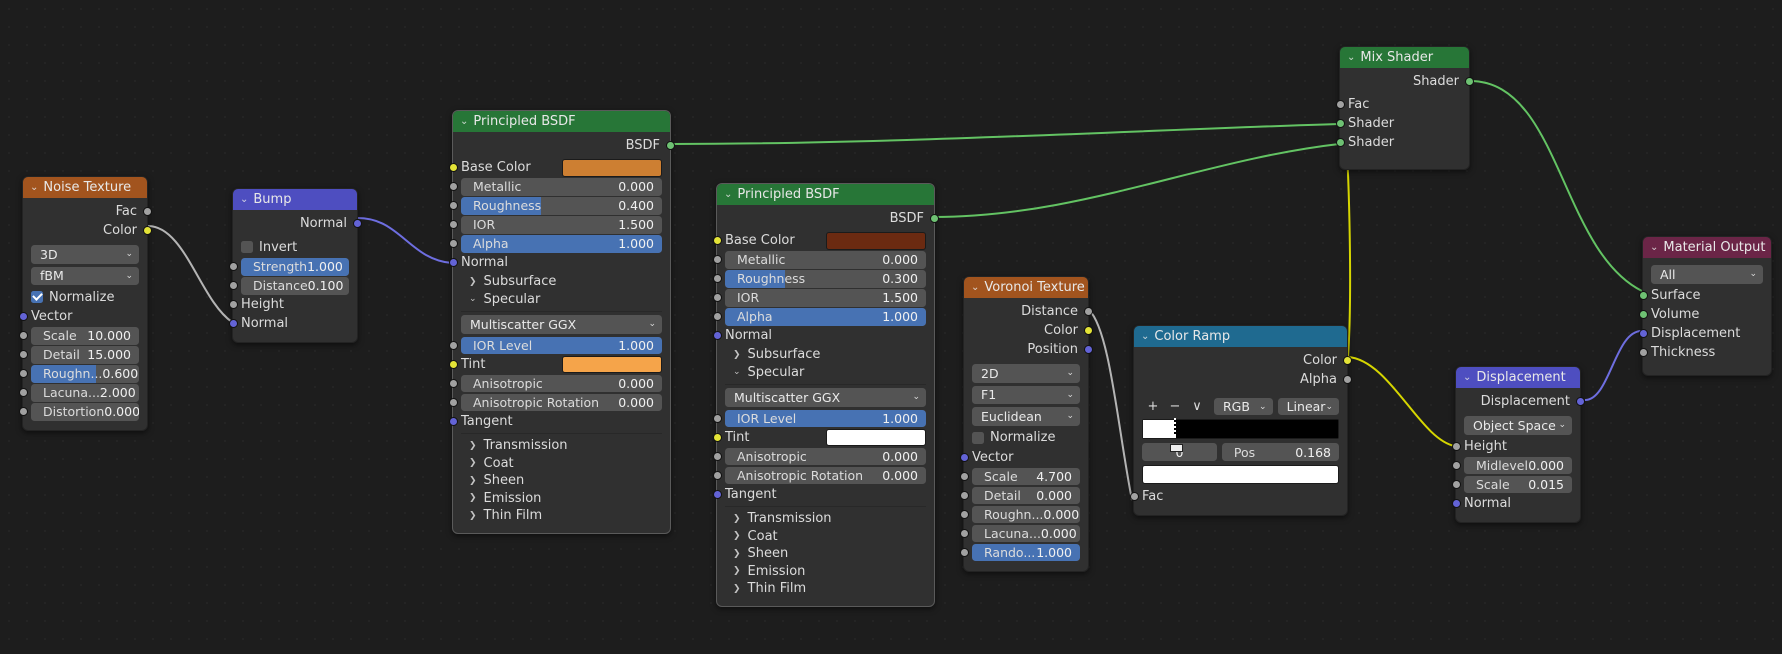 The height and width of the screenshot is (654, 1782). What do you see at coordinates (78, 374) in the screenshot?
I see `input-row-roughness: Roughn... 0.600` at bounding box center [78, 374].